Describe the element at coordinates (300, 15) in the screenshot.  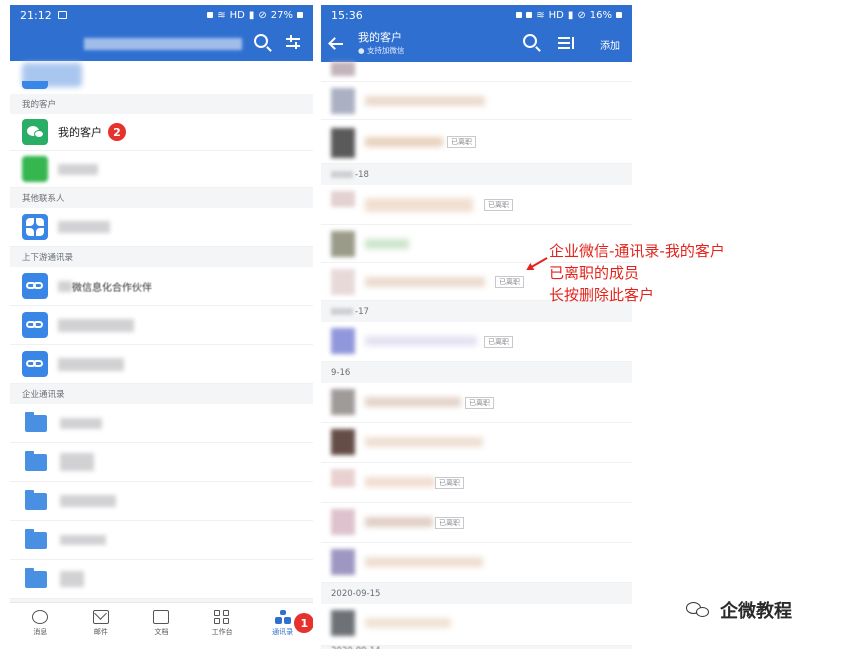
I see `battery-icon` at that location.